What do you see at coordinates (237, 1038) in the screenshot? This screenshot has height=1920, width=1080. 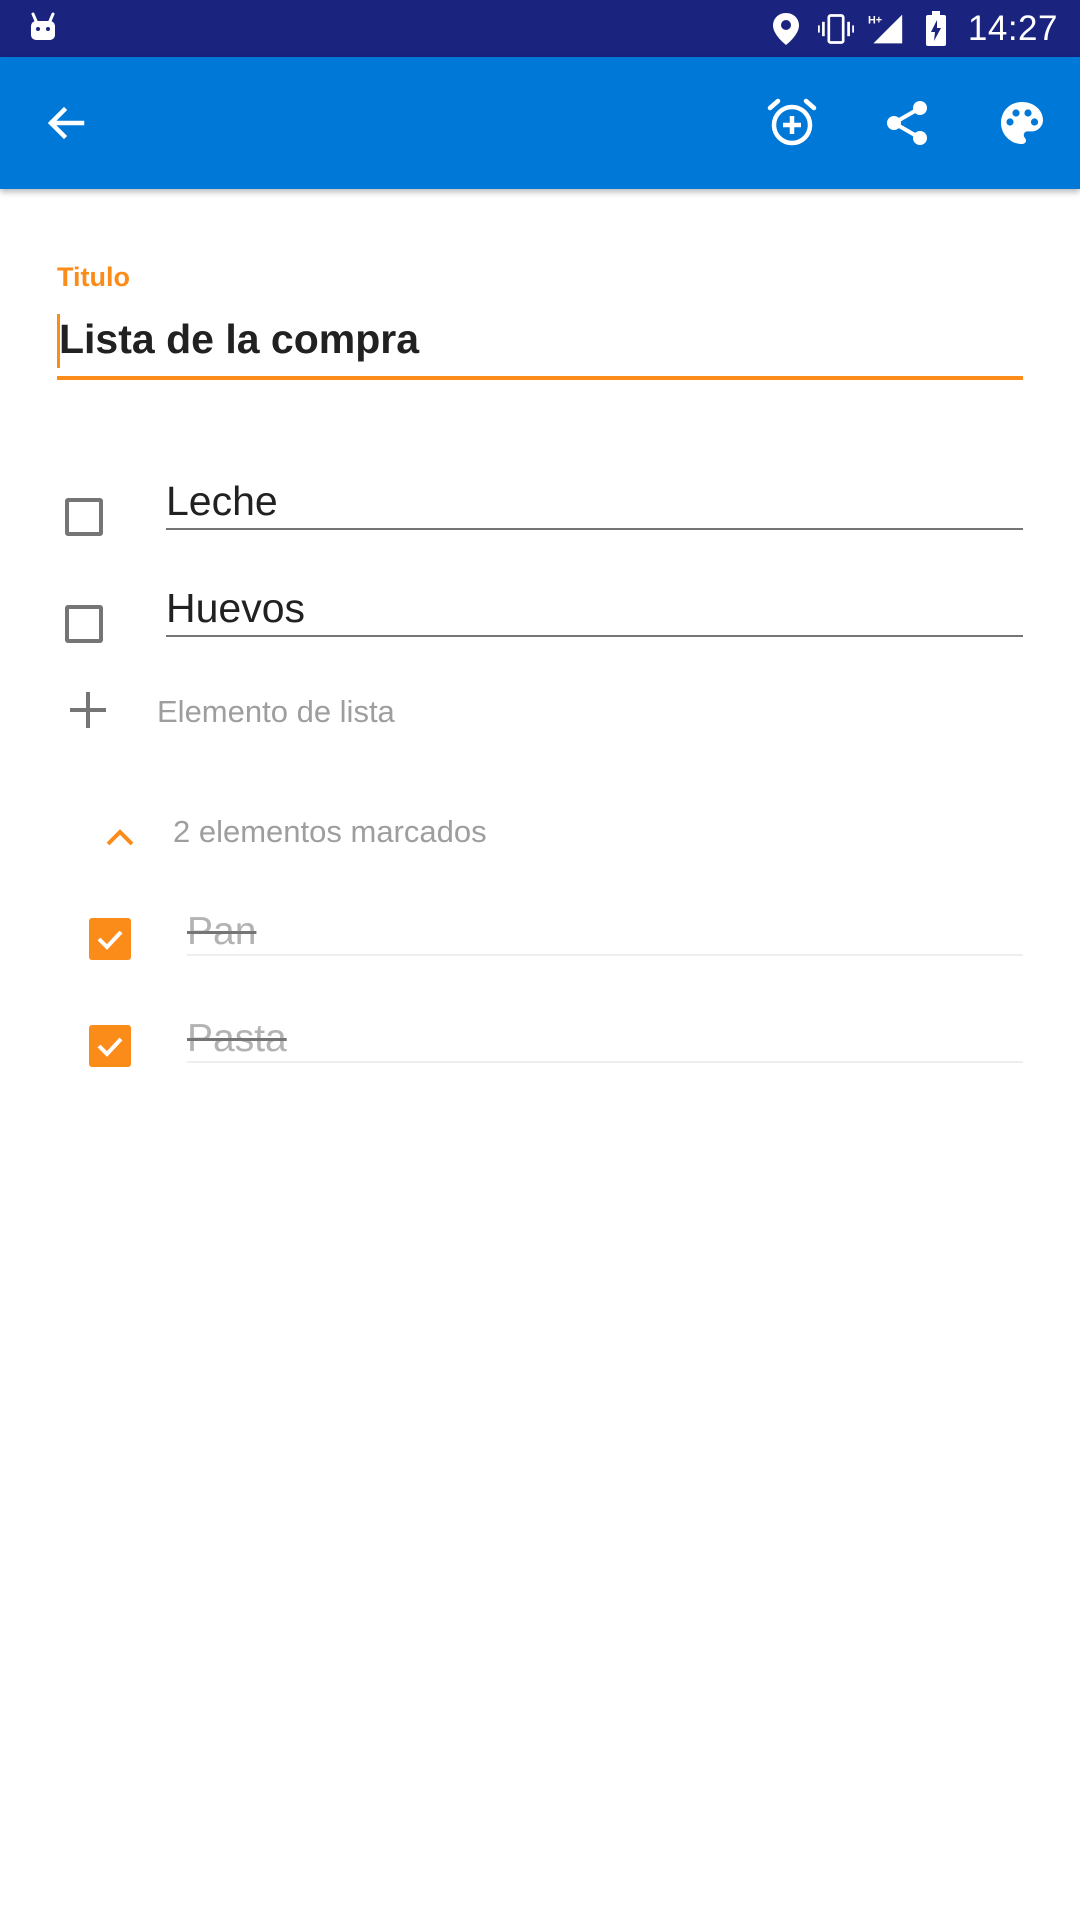 I see `checked-item-text: Pasta` at bounding box center [237, 1038].